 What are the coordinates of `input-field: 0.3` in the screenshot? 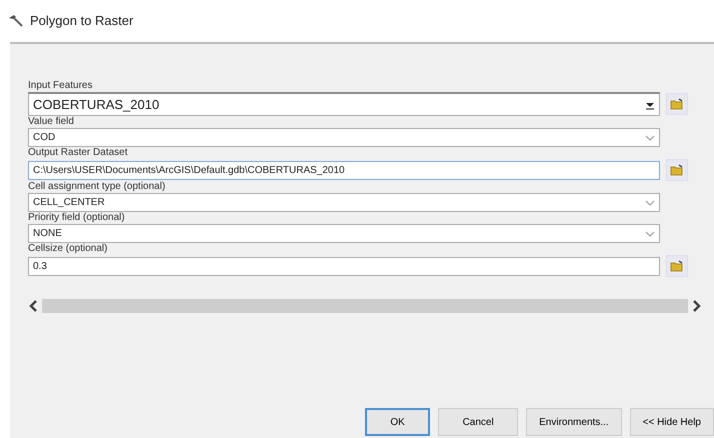 It's located at (344, 266).